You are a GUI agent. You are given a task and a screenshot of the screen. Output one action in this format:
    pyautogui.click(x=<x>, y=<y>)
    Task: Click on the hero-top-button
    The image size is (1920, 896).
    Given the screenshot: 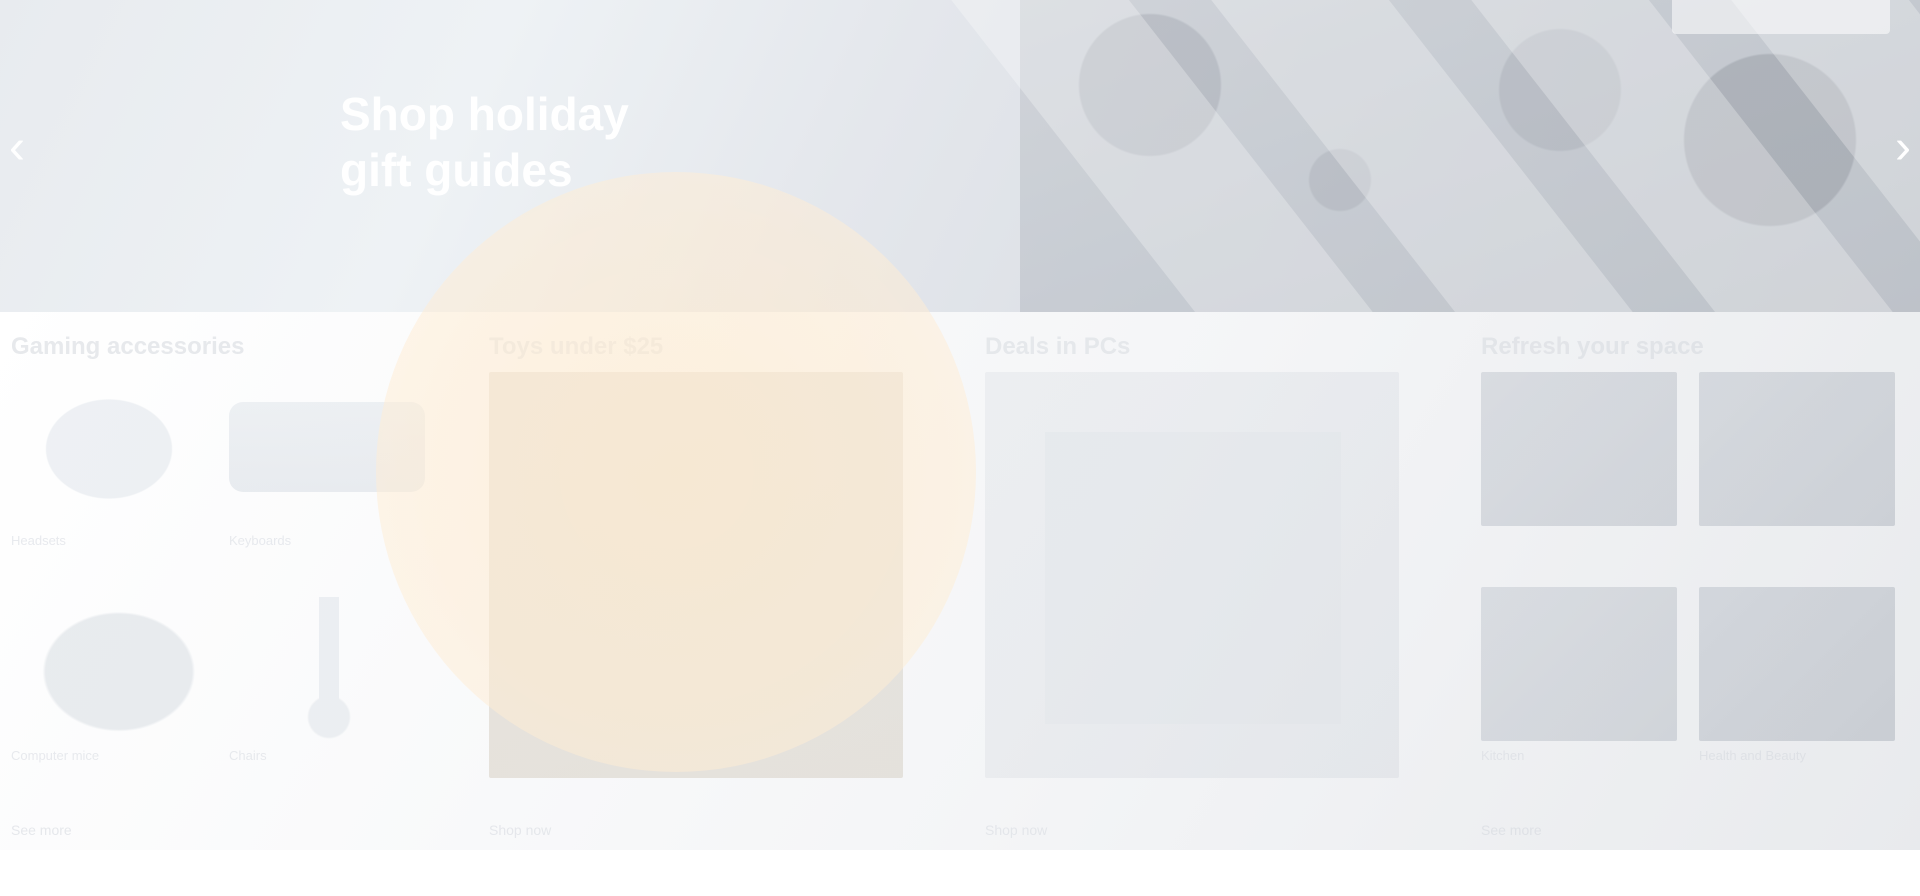 What is the action you would take?
    pyautogui.click(x=1781, y=17)
    